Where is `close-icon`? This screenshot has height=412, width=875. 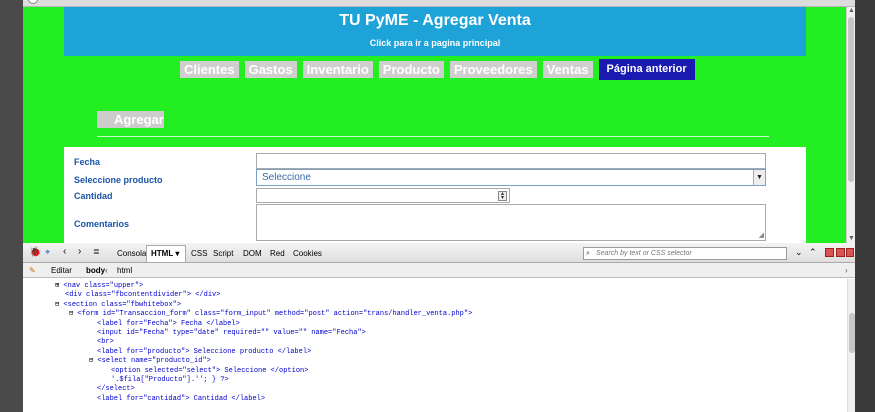 close-icon is located at coordinates (850, 252).